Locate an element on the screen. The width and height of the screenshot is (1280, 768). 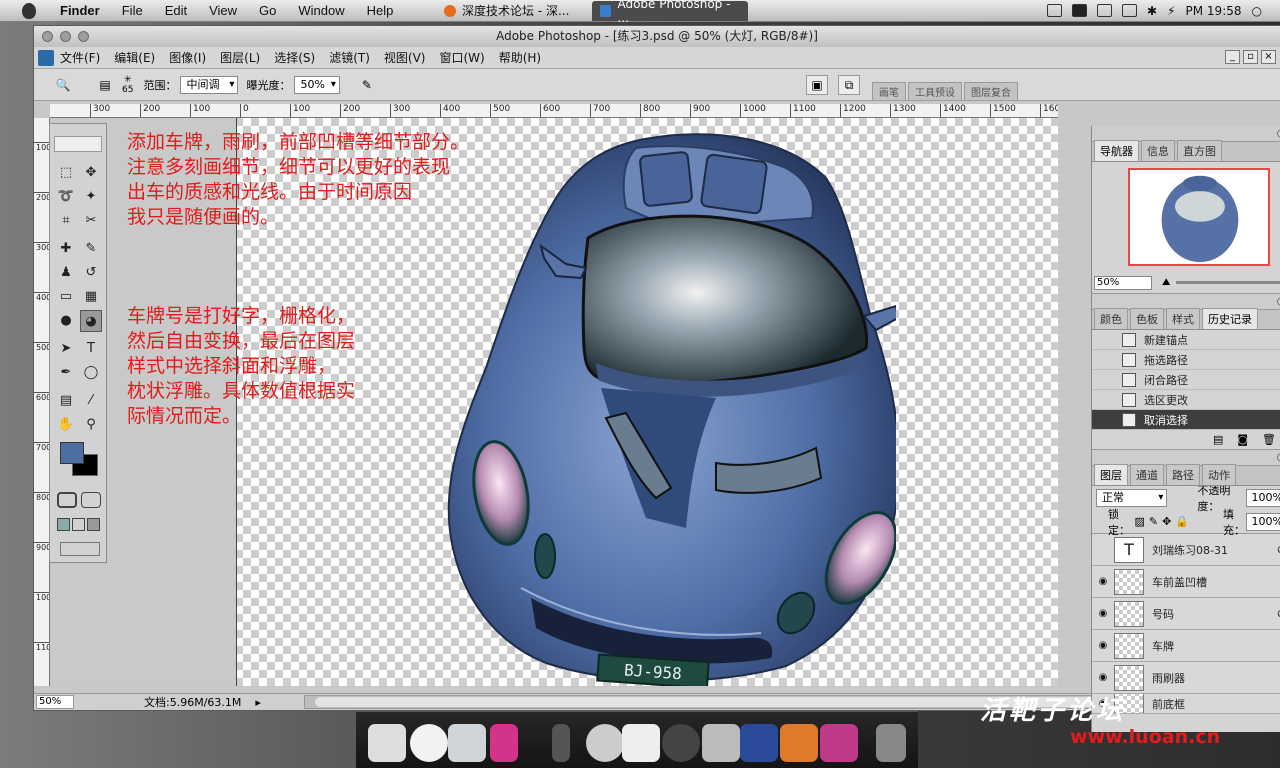
menu-view: View is located at coordinates (223, 10).